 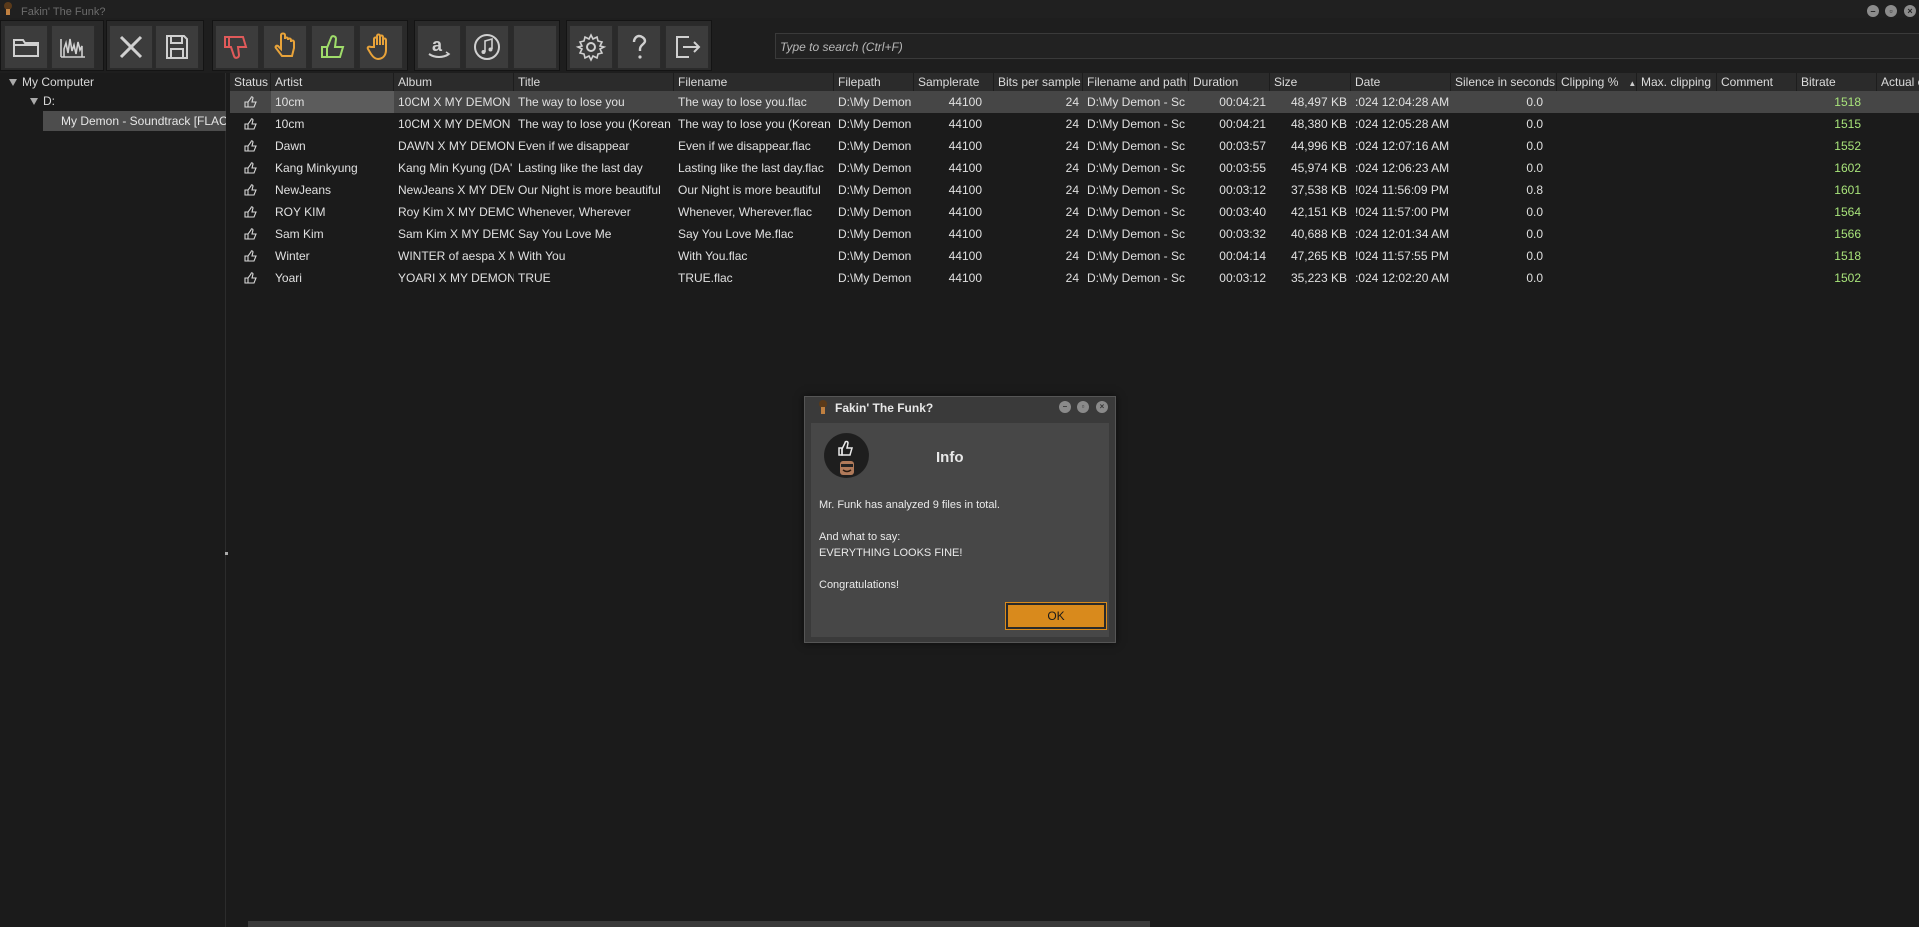 I want to click on date-cell: !024 11:56:09 PM, so click(x=1402, y=190).